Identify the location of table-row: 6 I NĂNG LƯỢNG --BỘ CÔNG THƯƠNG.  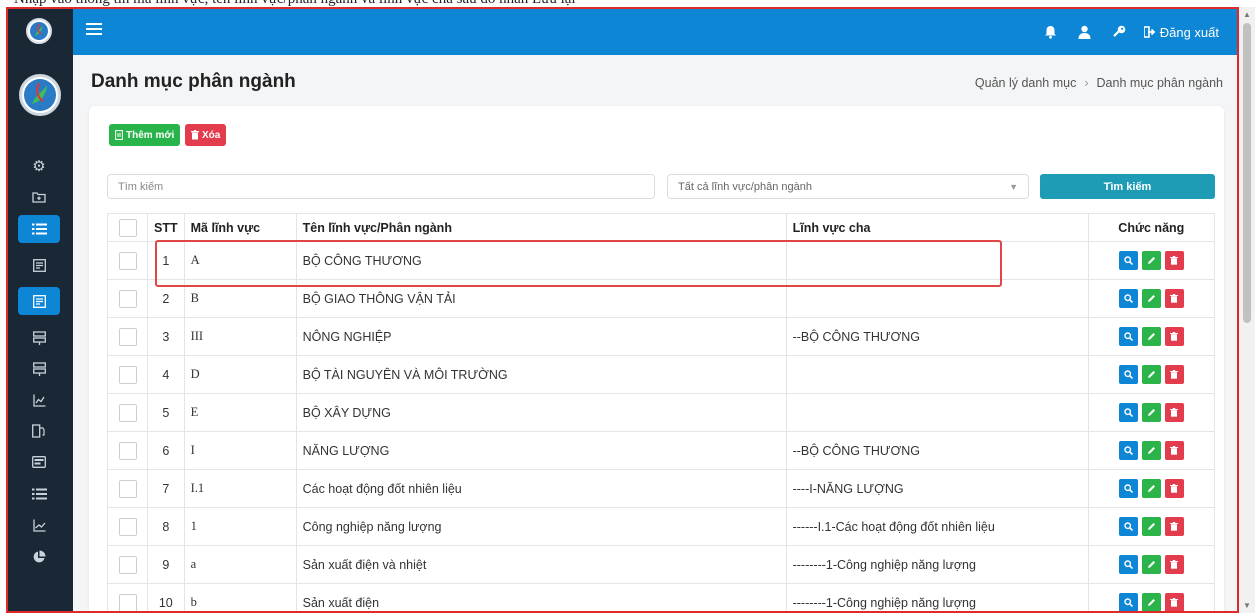
(661, 450).